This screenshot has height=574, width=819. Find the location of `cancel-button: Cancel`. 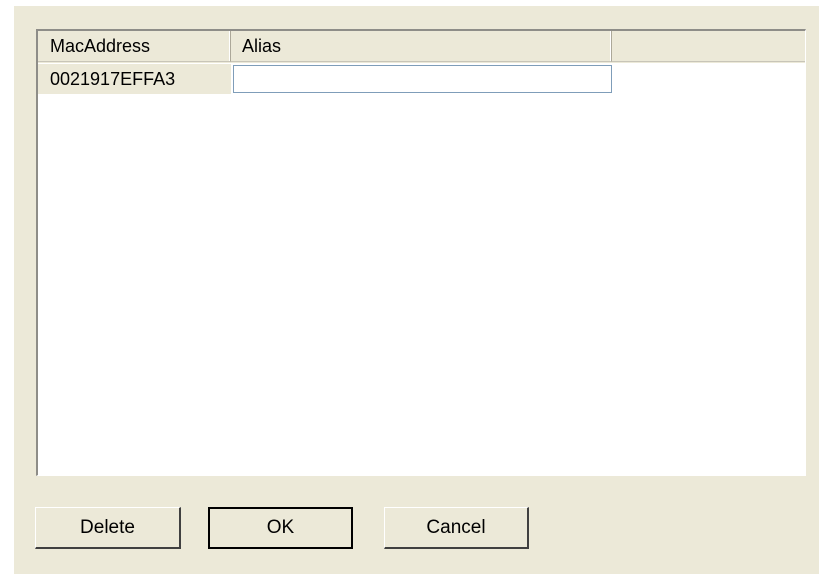

cancel-button: Cancel is located at coordinates (456, 528).